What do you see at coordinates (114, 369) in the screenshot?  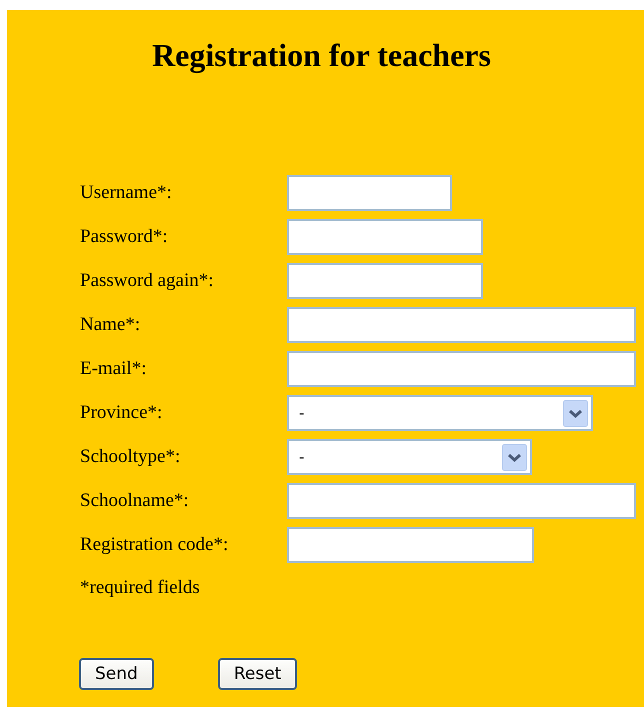 I see `field-label: E-mail*:` at bounding box center [114, 369].